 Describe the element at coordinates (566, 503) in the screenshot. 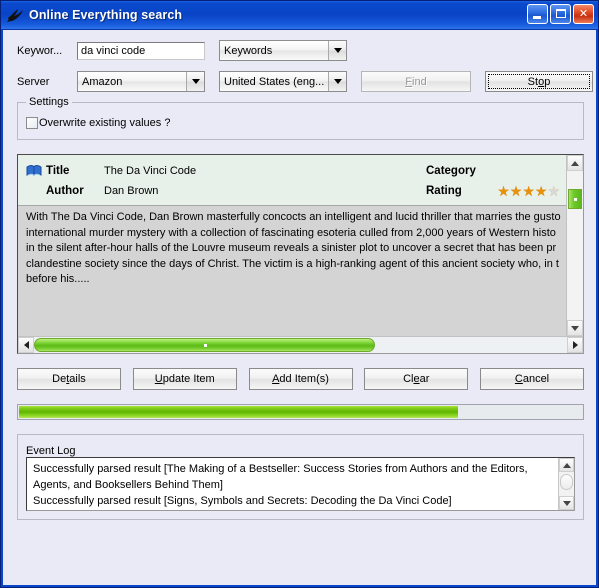

I see `log-scroll-down-button` at that location.